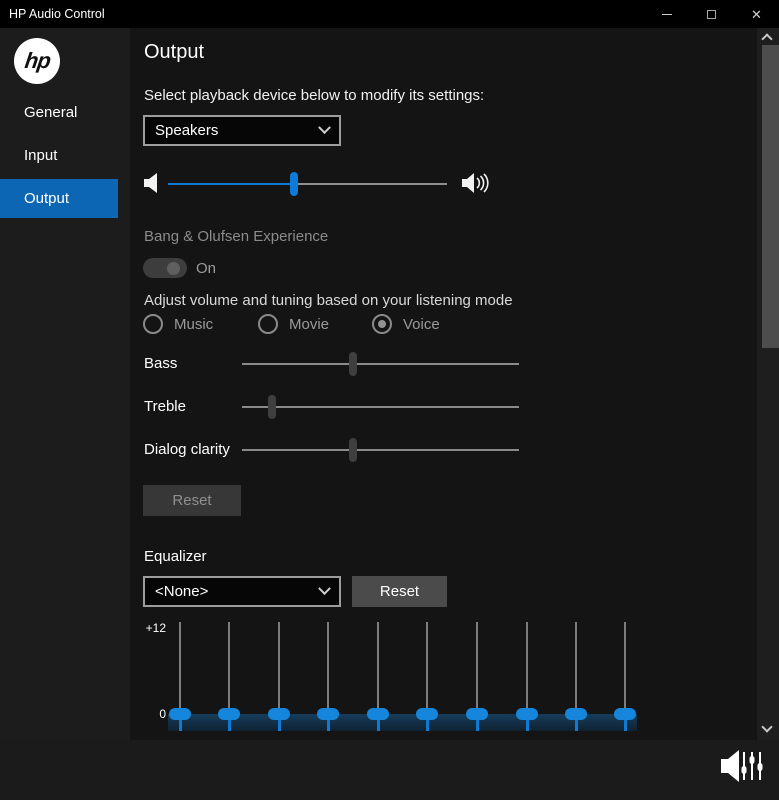 Image resolution: width=779 pixels, height=800 pixels. I want to click on maximize-button, so click(711, 14).